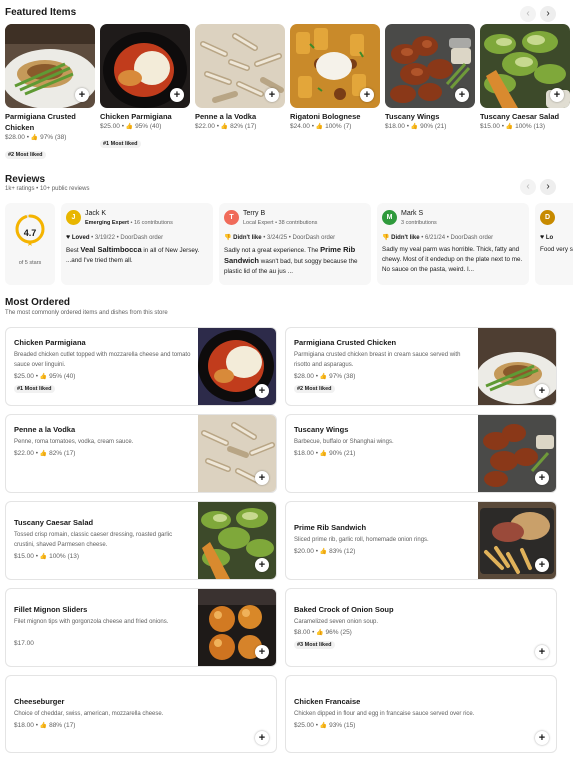 The width and height of the screenshot is (573, 760). What do you see at coordinates (344, 442) in the screenshot?
I see `item-description: Barbecue, buffalo or Shanghai wings.` at bounding box center [344, 442].